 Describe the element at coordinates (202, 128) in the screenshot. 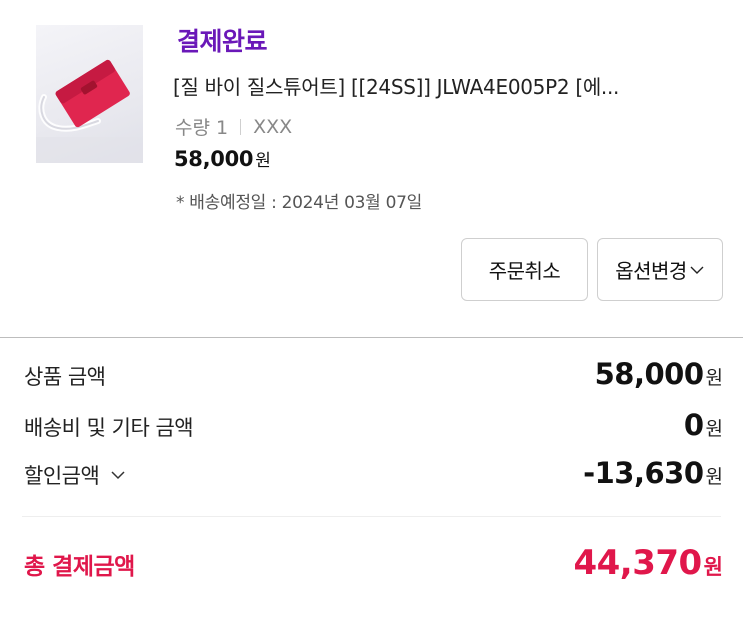

I see `quantity-label: 수량 1` at that location.